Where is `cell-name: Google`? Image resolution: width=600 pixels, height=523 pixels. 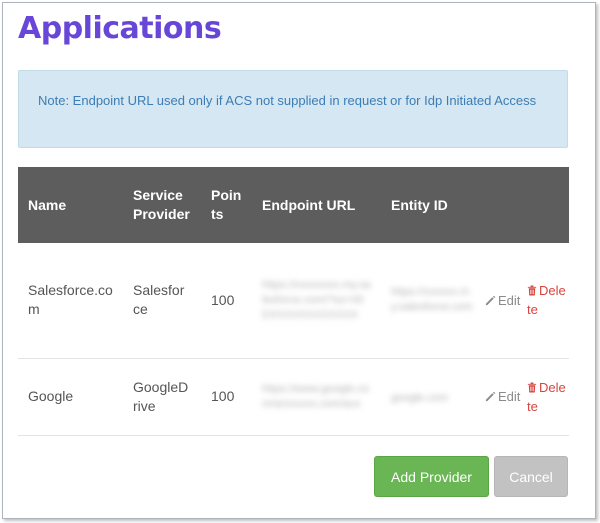 cell-name: Google is located at coordinates (51, 396).